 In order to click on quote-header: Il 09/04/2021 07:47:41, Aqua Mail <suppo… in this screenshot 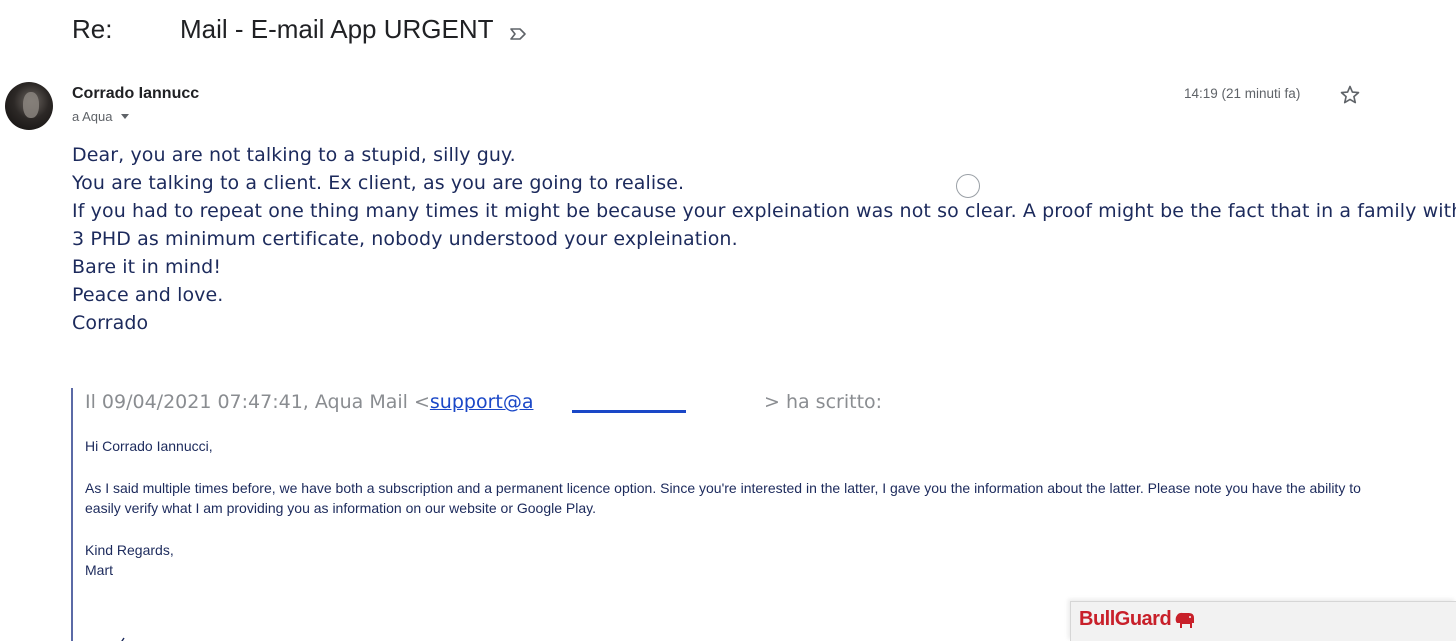, I will do `click(309, 402)`.